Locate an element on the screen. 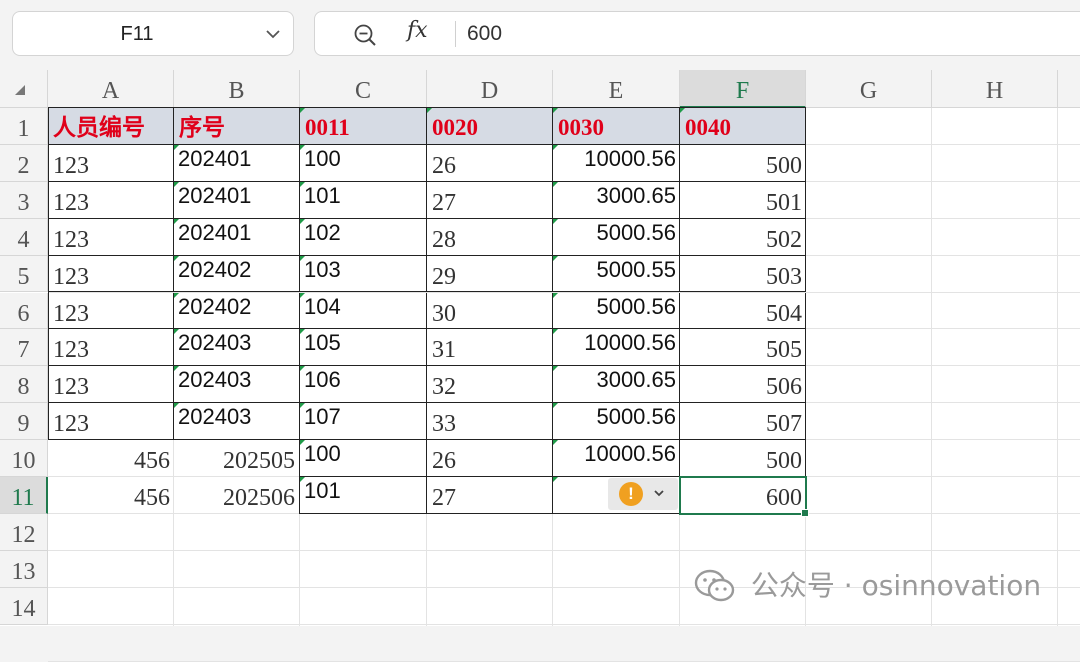 The width and height of the screenshot is (1080, 662). table-cell: 30 is located at coordinates (490, 311).